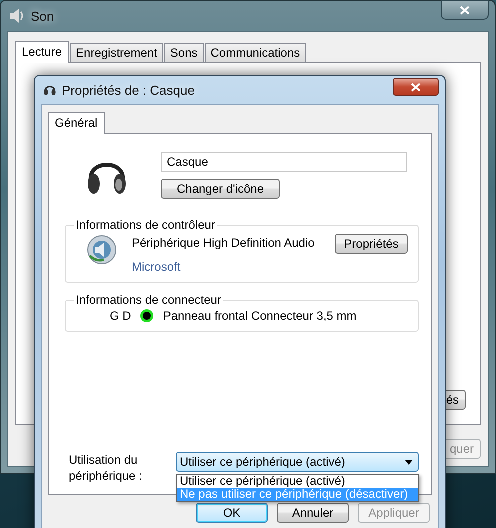 The width and height of the screenshot is (496, 528). What do you see at coordinates (157, 267) in the screenshot?
I see `vendor-name: Microsoft` at bounding box center [157, 267].